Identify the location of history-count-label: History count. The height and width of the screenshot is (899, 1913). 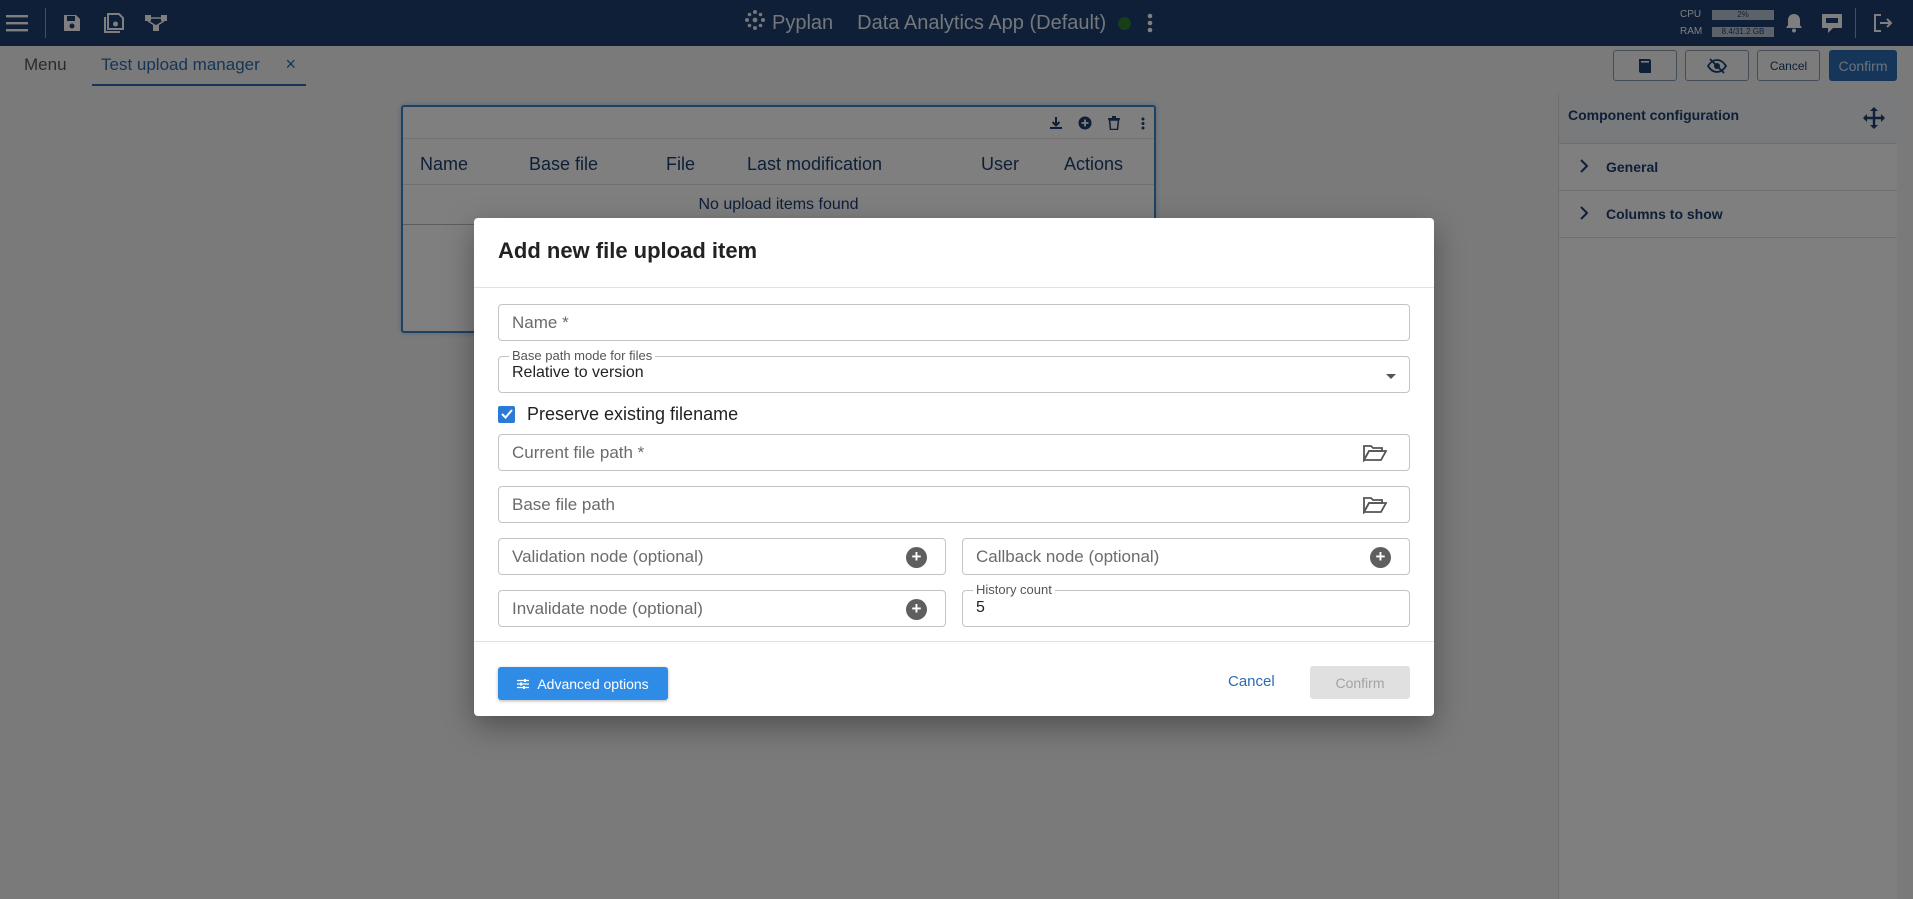
(1014, 589).